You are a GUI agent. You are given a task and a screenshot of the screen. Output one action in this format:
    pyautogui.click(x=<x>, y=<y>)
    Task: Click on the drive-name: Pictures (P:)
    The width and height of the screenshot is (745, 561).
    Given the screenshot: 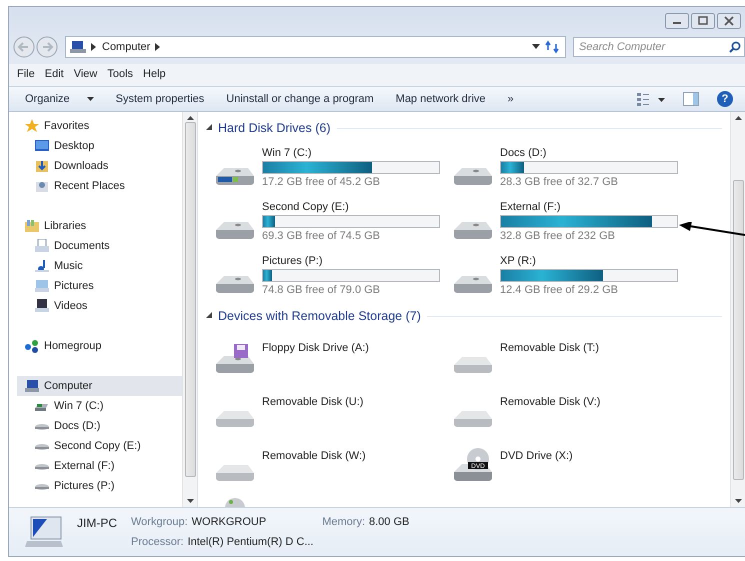 What is the action you would take?
    pyautogui.click(x=351, y=261)
    